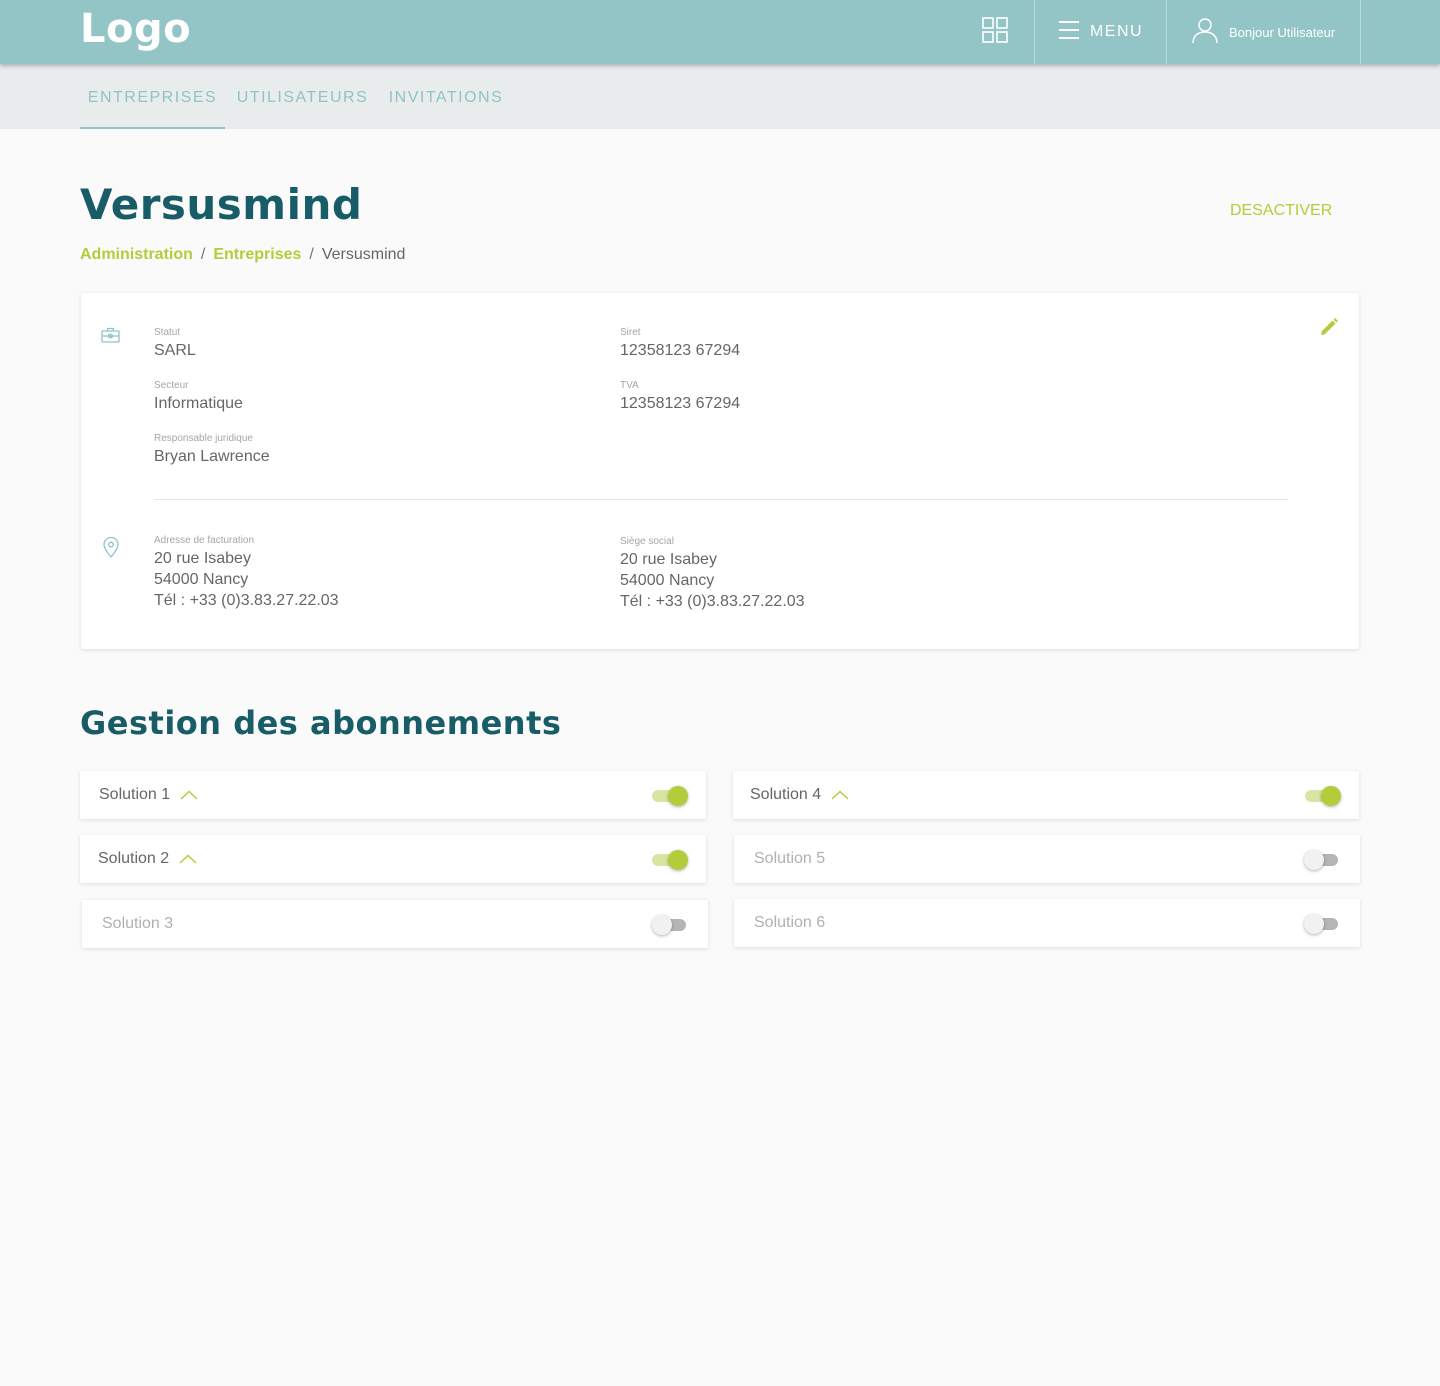  Describe the element at coordinates (786, 794) in the screenshot. I see `subscription-name: Solution 4` at that location.